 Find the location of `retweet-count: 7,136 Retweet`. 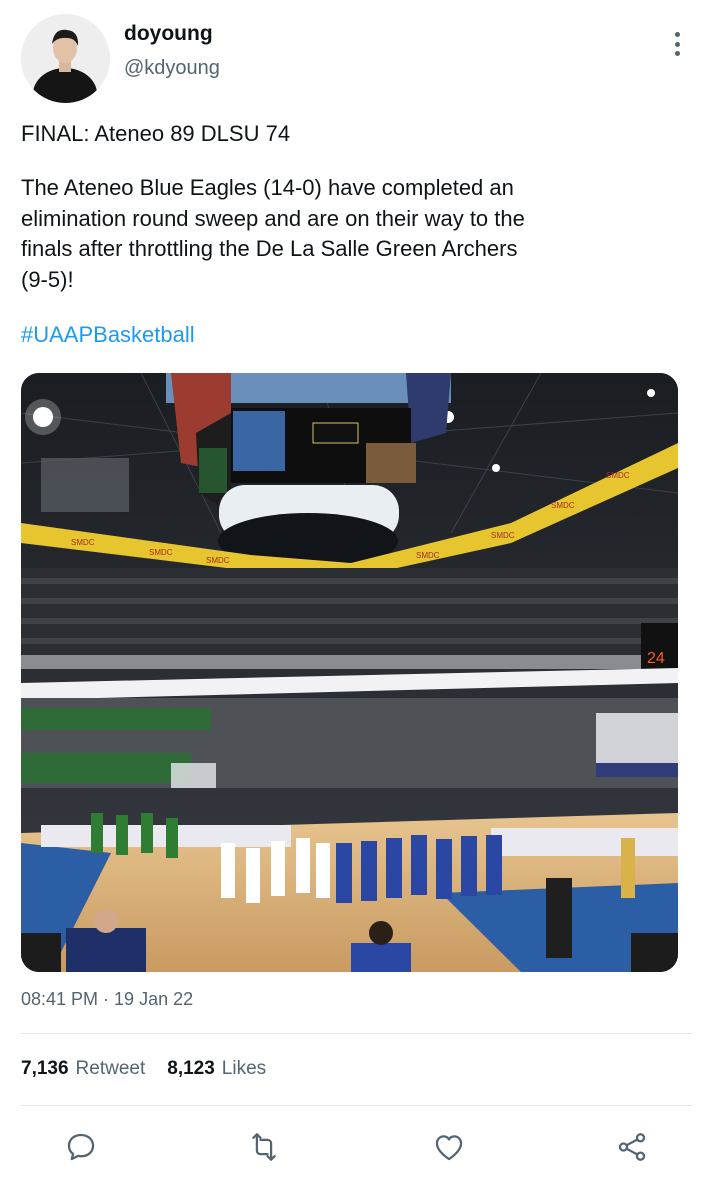

retweet-count: 7,136 Retweet is located at coordinates (83, 1069).